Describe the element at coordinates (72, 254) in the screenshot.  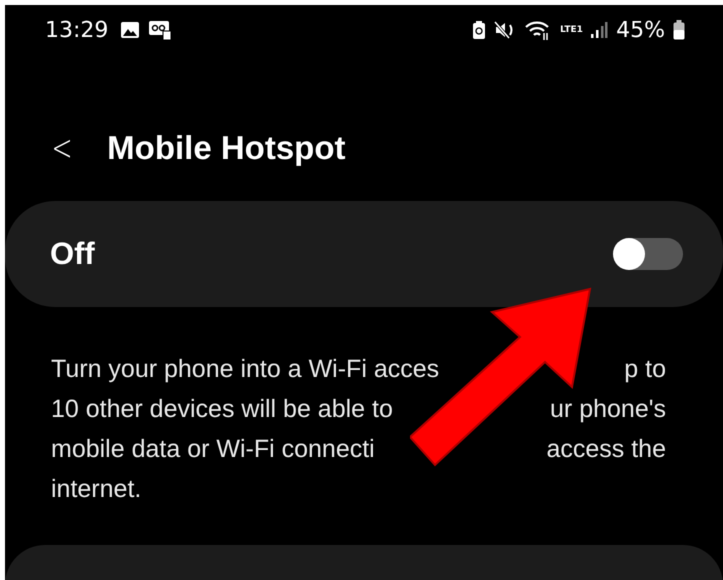
I see `switch-label: Off` at that location.